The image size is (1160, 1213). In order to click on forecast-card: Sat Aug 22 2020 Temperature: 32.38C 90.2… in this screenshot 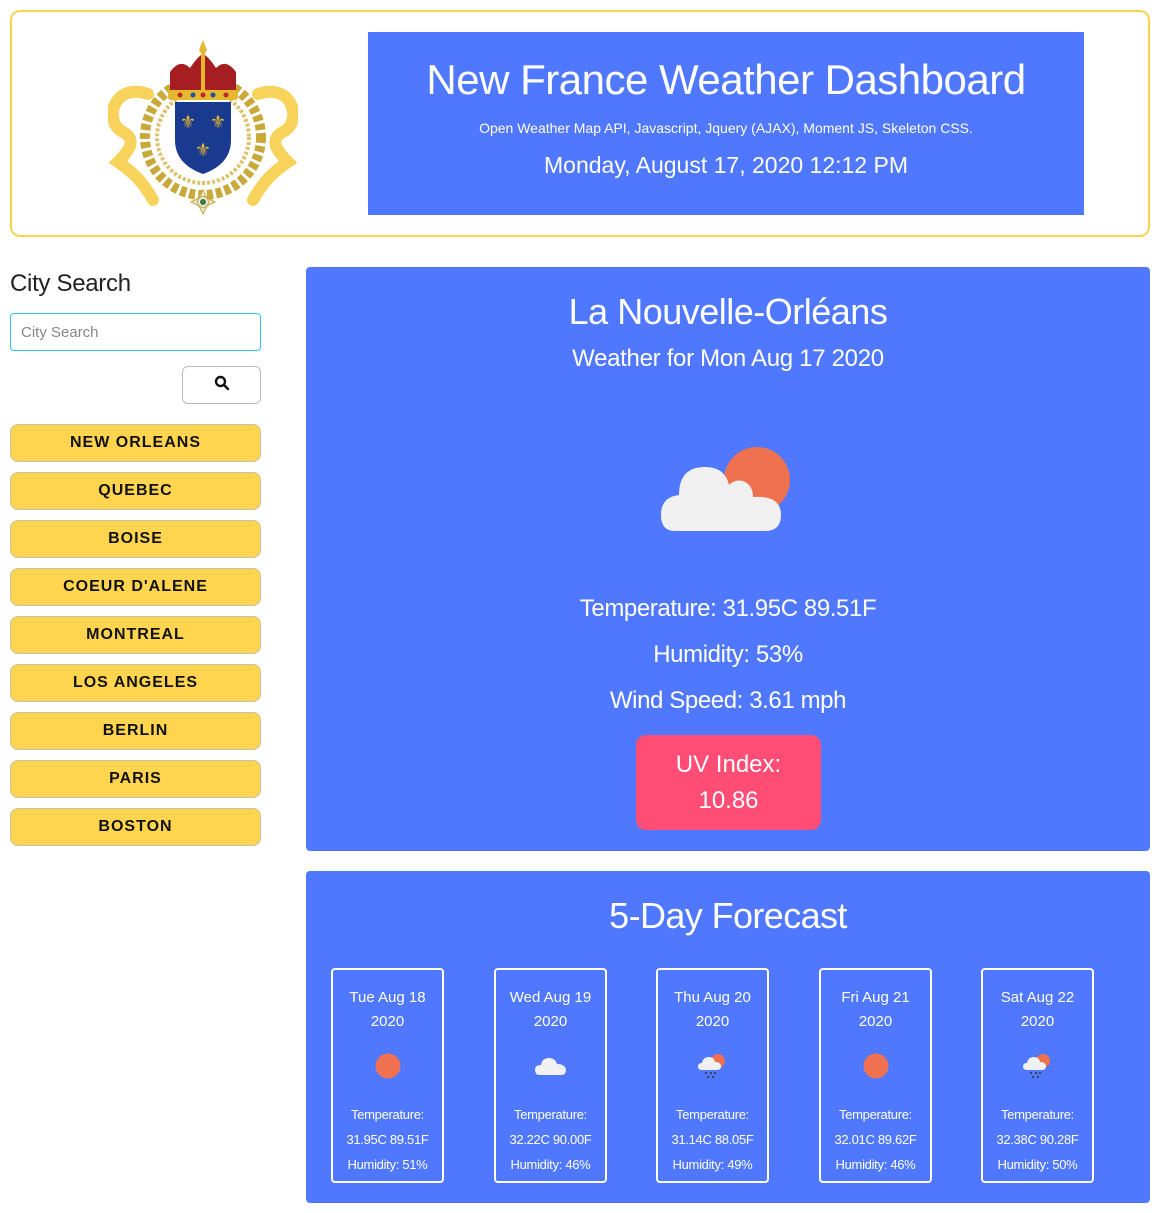, I will do `click(1037, 1075)`.